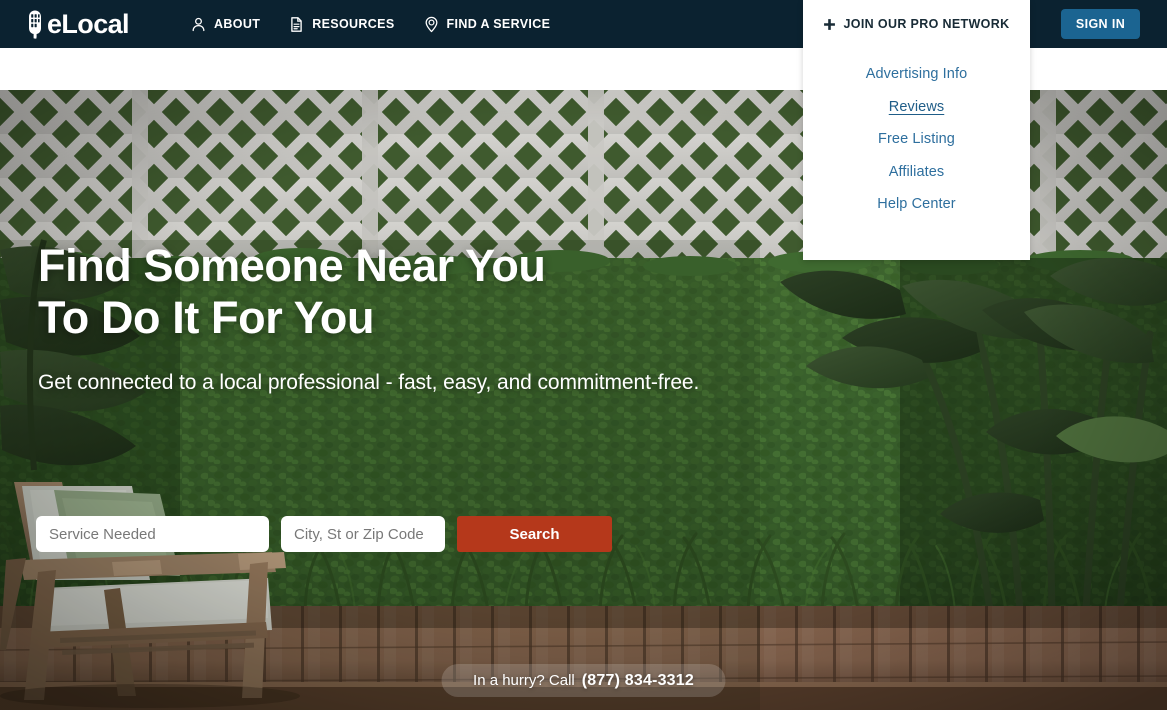 The image size is (1167, 710). Describe the element at coordinates (498, 24) in the screenshot. I see `nav-label-find-a-service: FIND A SERVICE` at that location.